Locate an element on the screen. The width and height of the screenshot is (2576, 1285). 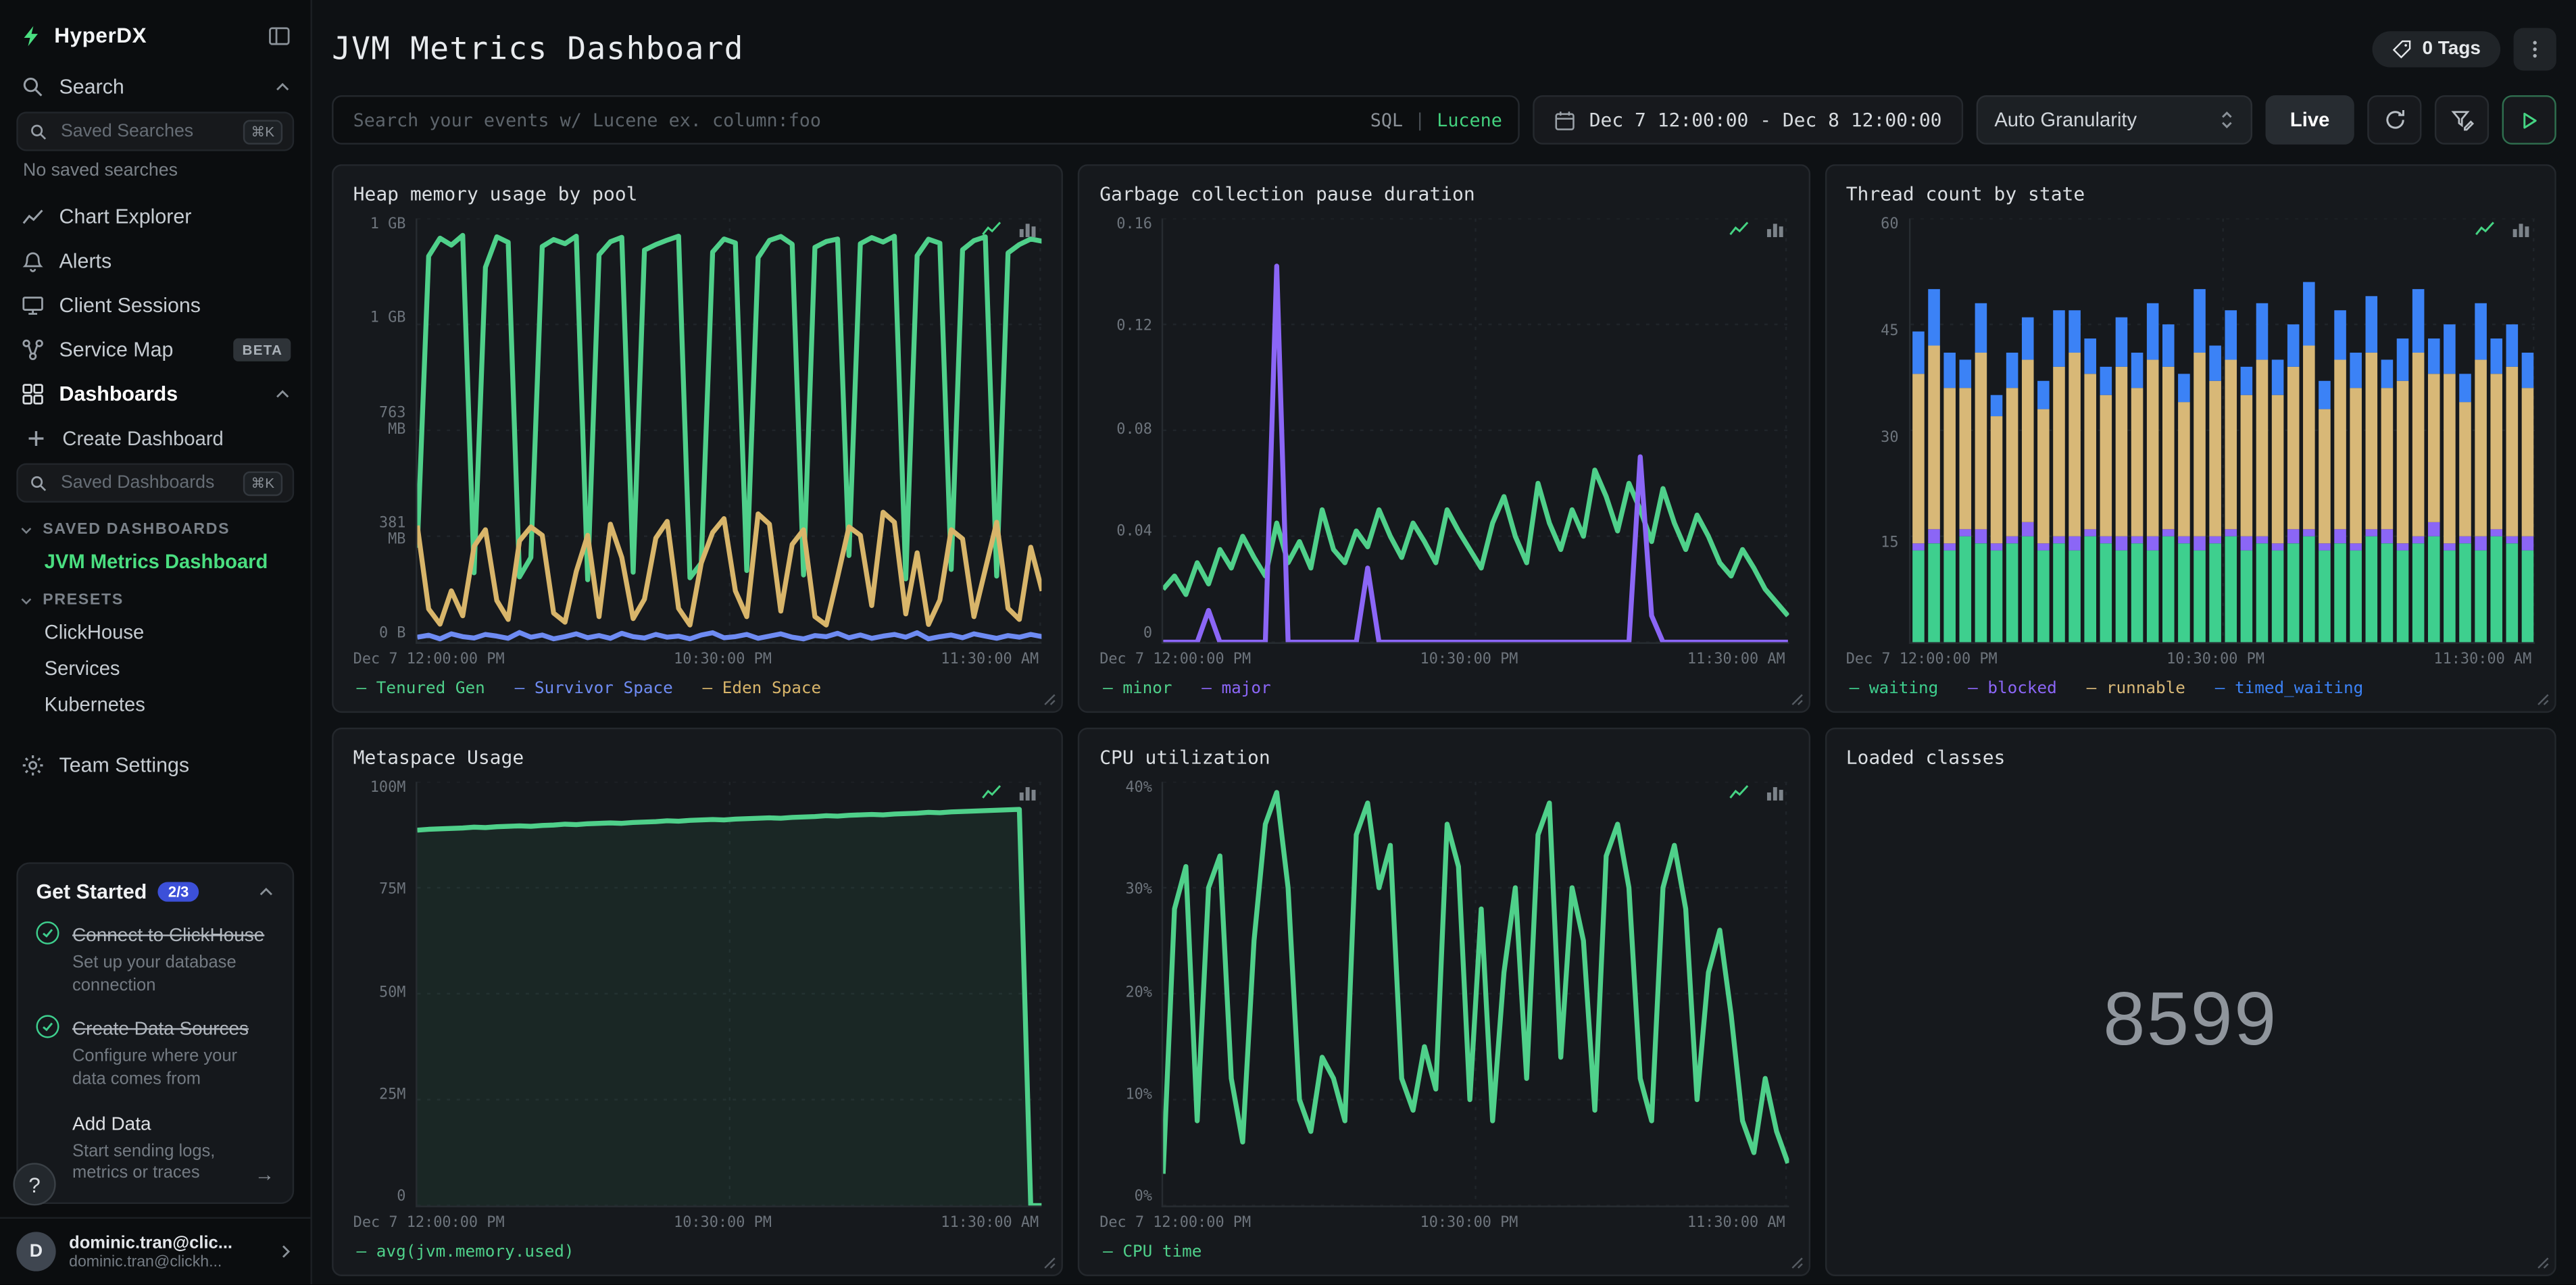
chart-legend: — avg(jvm.memory.used) is located at coordinates (700, 1252).